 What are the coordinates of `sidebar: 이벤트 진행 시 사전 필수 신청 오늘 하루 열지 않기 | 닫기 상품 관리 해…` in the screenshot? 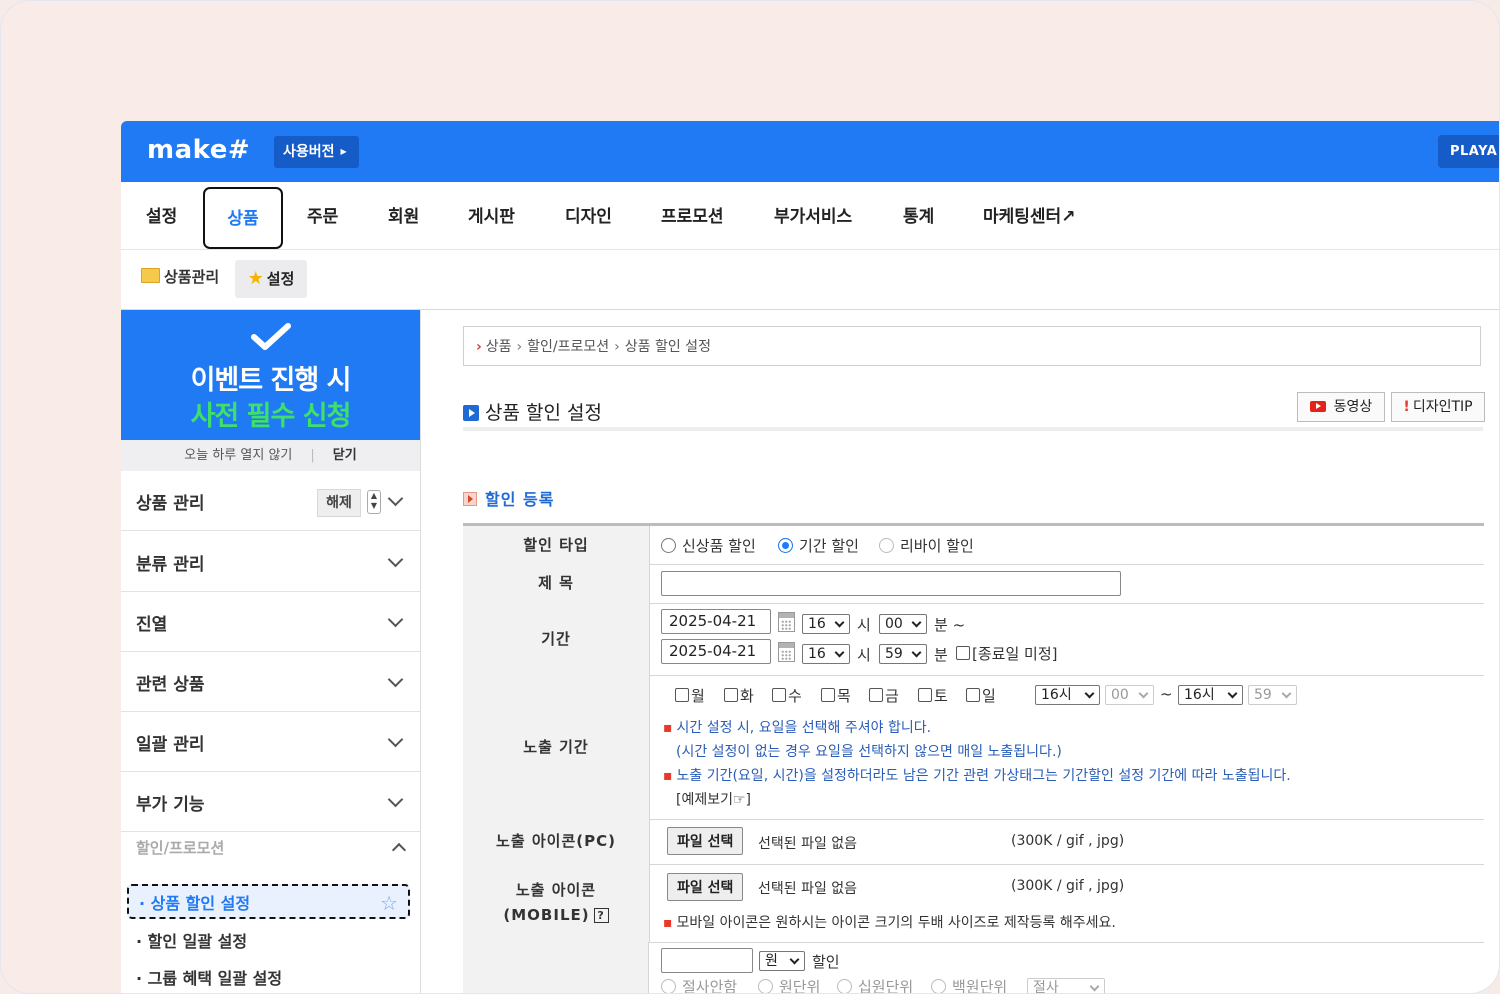 It's located at (271, 651).